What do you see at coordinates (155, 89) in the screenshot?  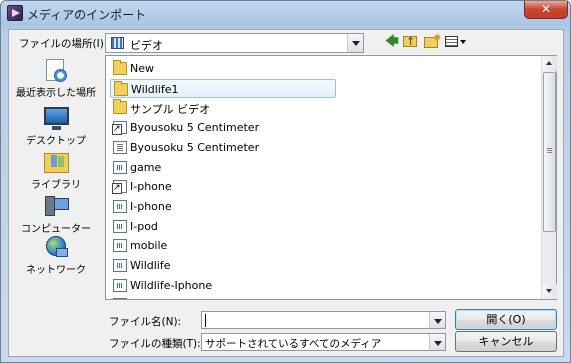 I see `file-name: Wildlife1` at bounding box center [155, 89].